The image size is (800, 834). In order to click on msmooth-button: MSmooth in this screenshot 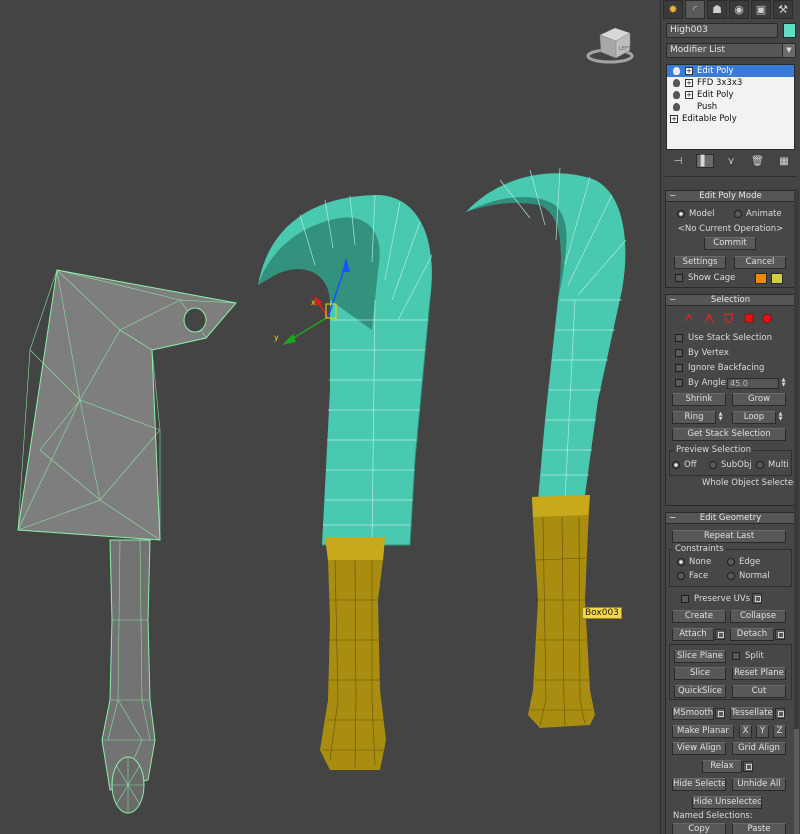, I will do `click(693, 713)`.